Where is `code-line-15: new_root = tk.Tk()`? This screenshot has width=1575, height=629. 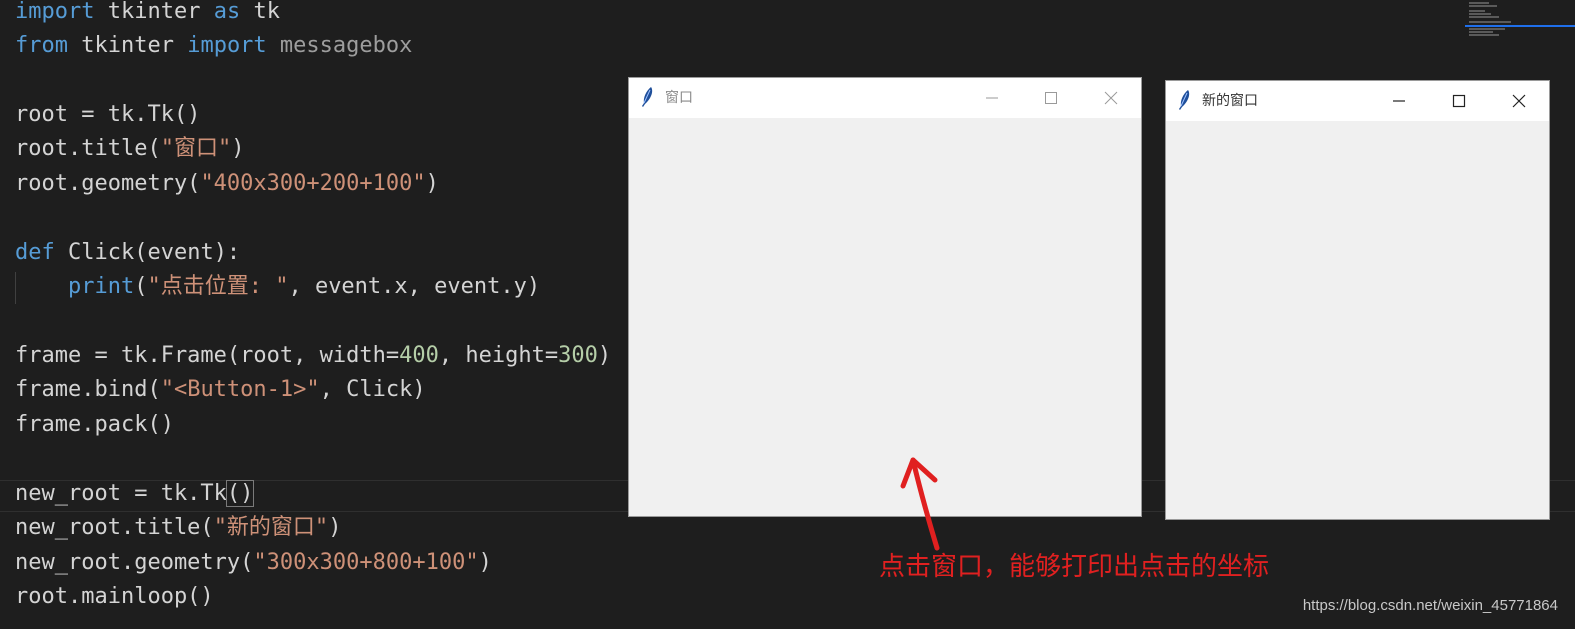 code-line-15: new_root = tk.Tk() is located at coordinates (135, 496).